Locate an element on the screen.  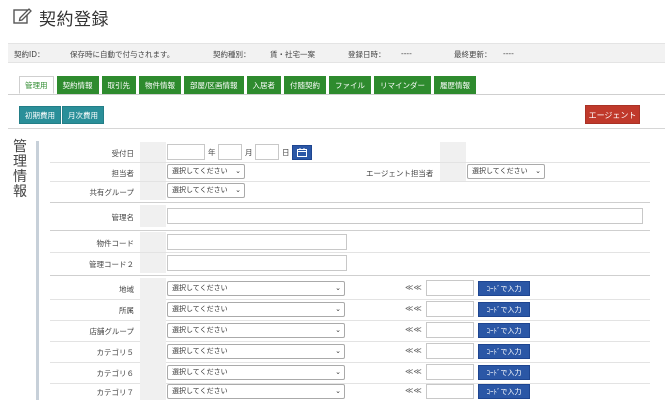
category-row: カテゴリ５ 選択してください ⌄ ≪≪ ｺｰﾄﾞで入力 is located at coordinates (350, 351).